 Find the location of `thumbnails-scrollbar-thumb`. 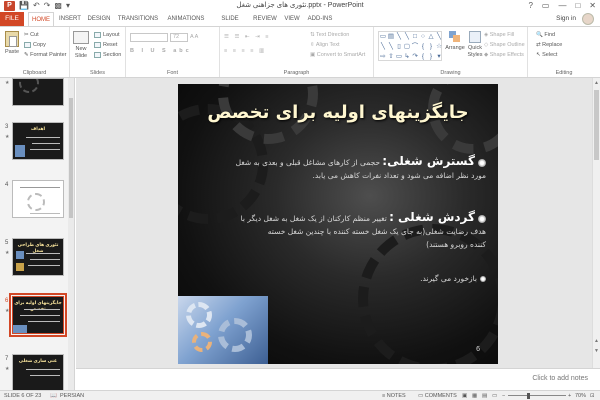

thumbnails-scrollbar-thumb is located at coordinates (71, 158).